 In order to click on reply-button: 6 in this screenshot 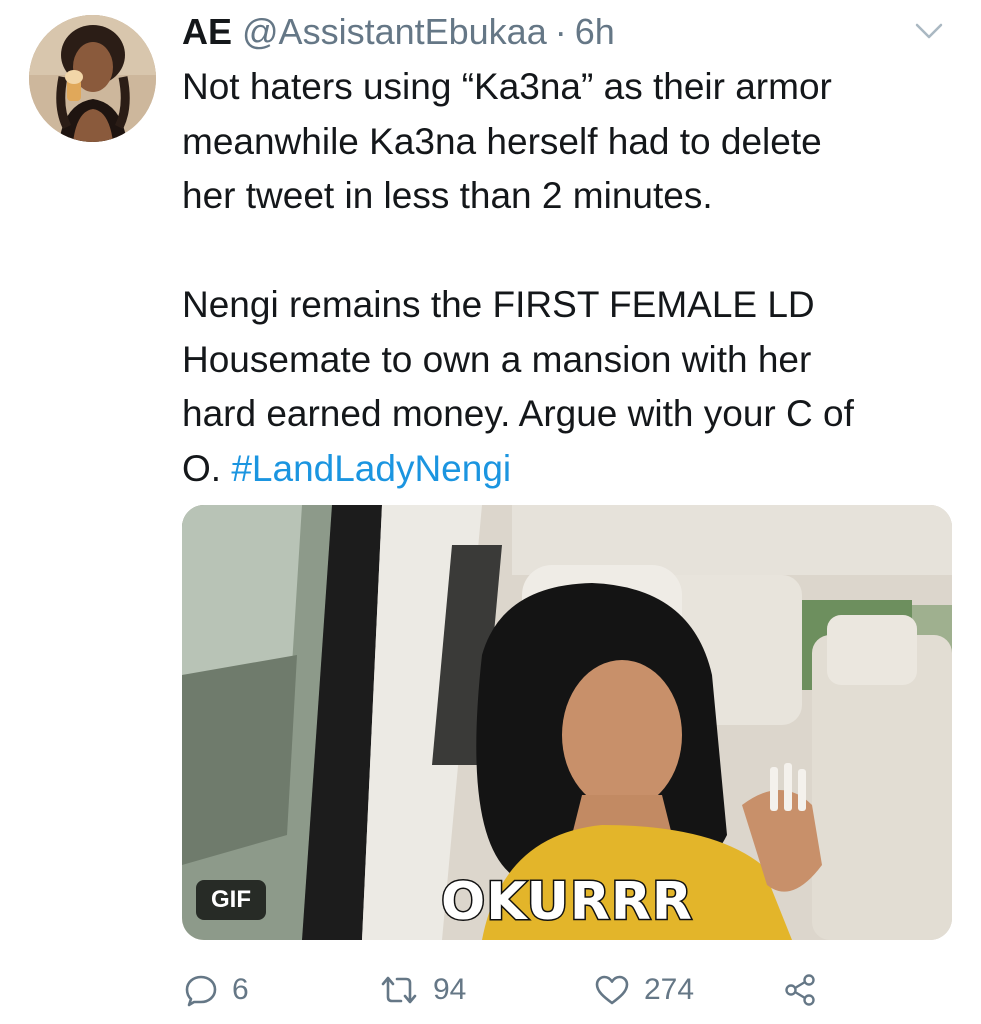, I will do `click(216, 990)`.